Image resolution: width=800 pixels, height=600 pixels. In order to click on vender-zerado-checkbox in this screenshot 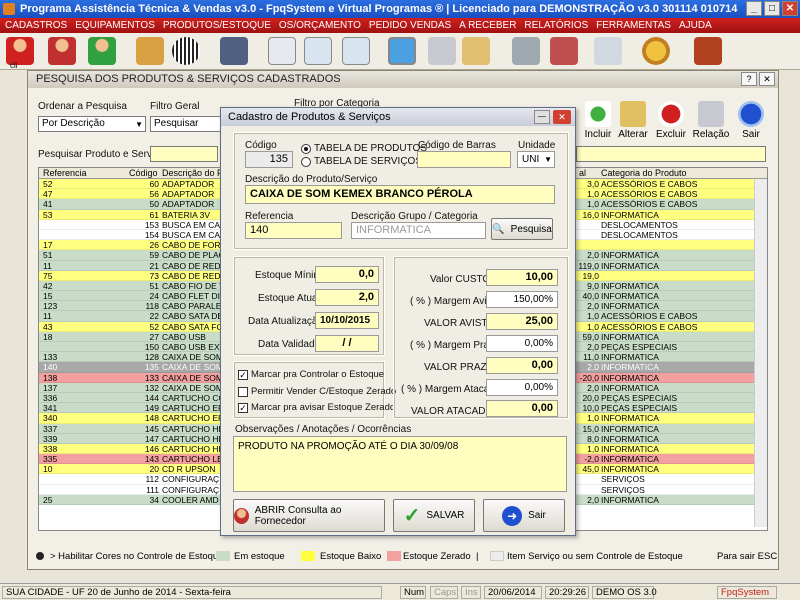, I will do `click(243, 392)`.